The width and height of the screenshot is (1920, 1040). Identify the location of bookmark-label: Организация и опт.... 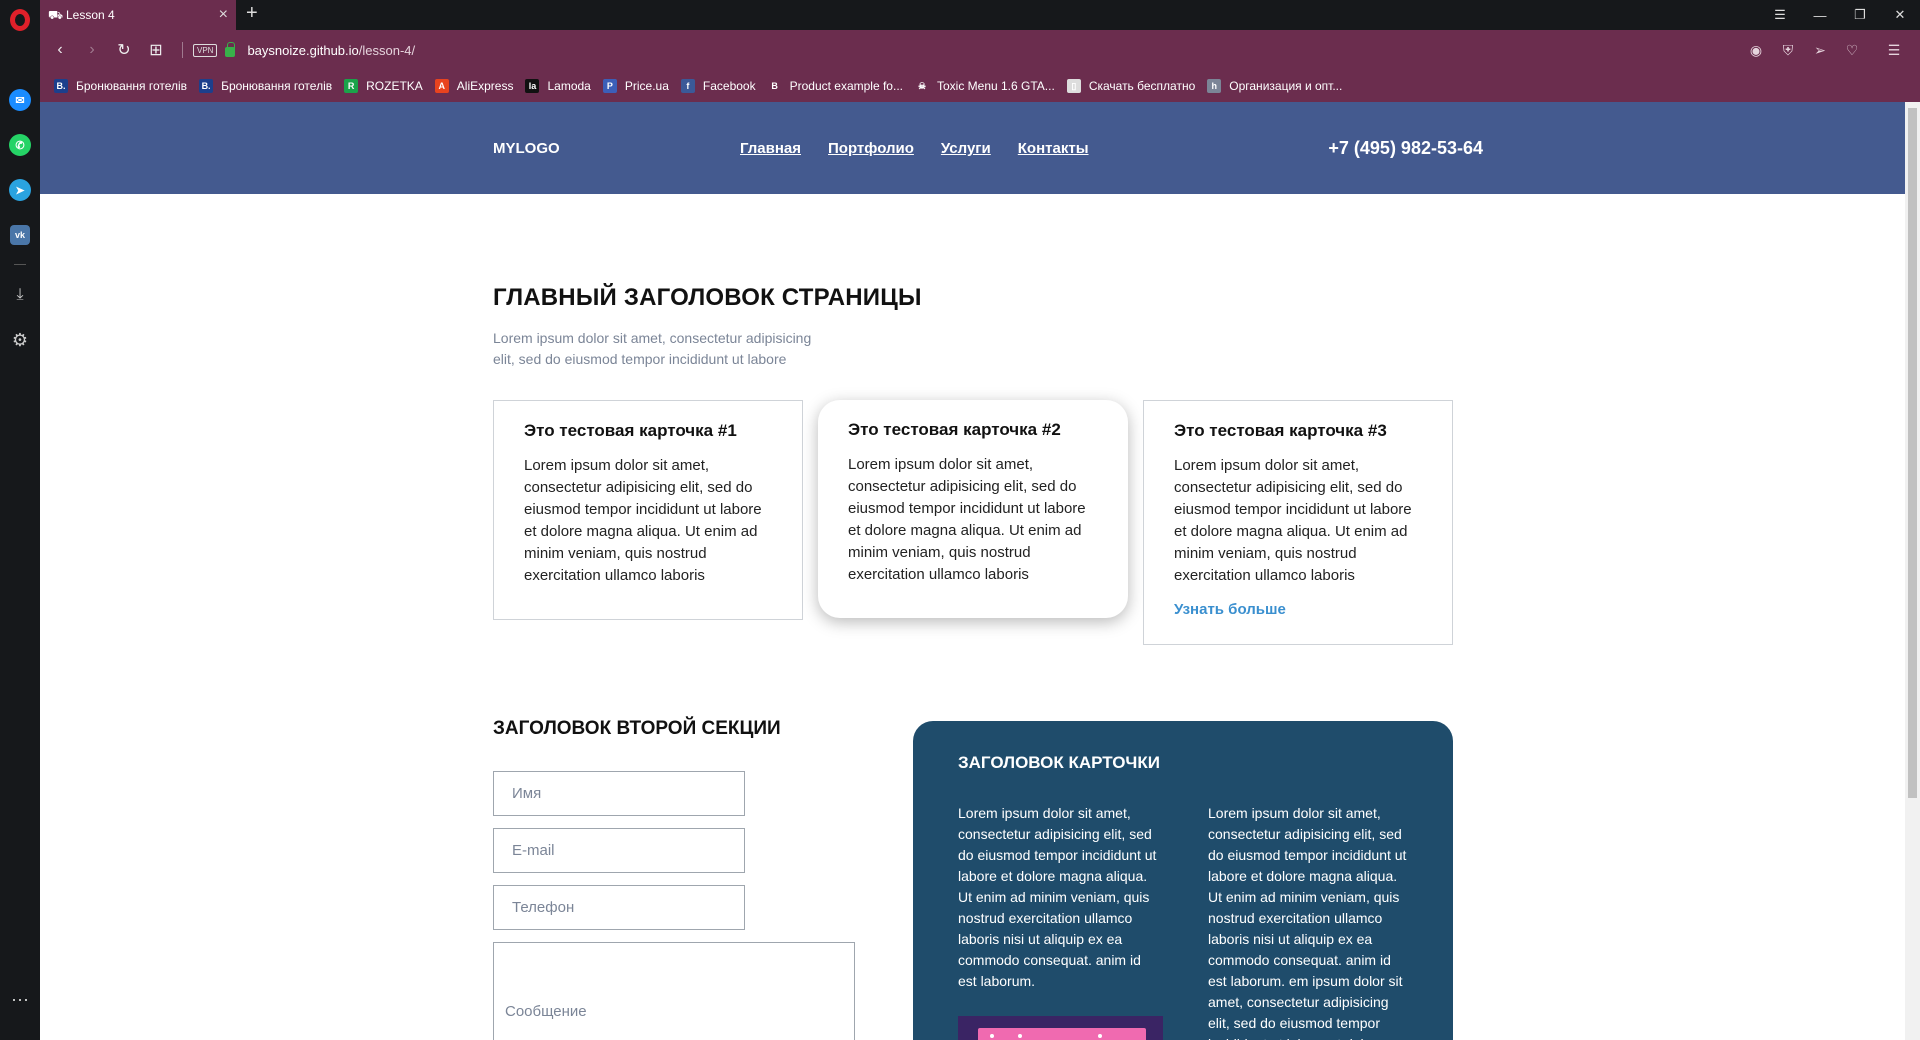
(1286, 86).